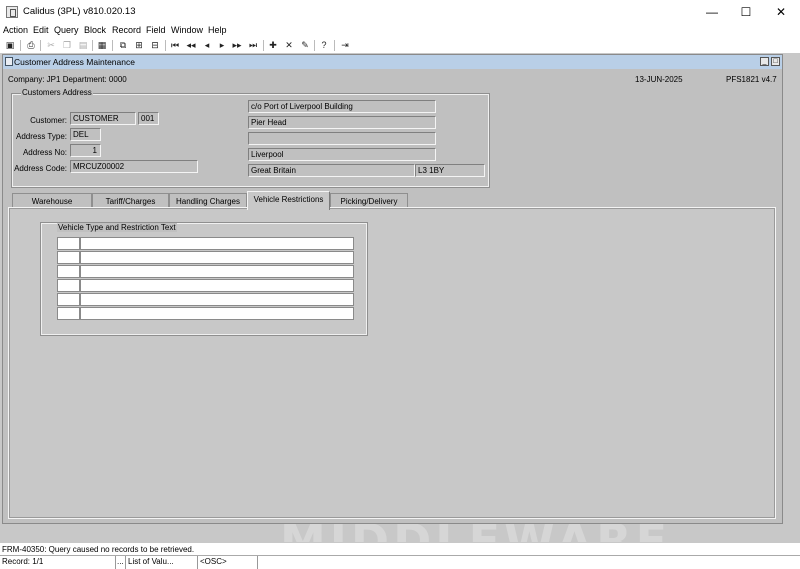  Describe the element at coordinates (139, 45) in the screenshot. I see `list-icon: ⊞` at that location.